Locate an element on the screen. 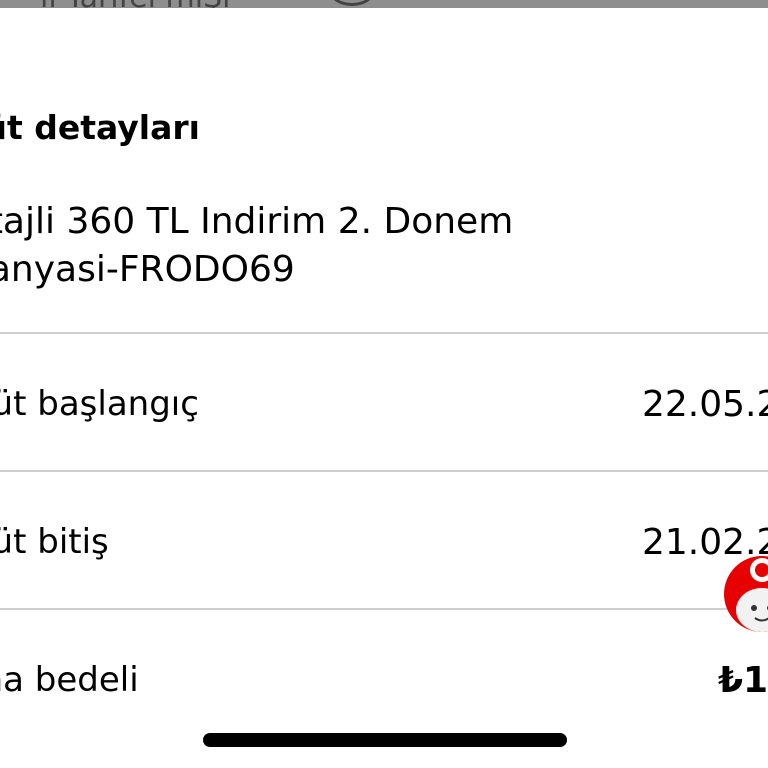 Image resolution: width=768 pixels, height=768 pixels. tobi-assistant-icon is located at coordinates (746, 594).